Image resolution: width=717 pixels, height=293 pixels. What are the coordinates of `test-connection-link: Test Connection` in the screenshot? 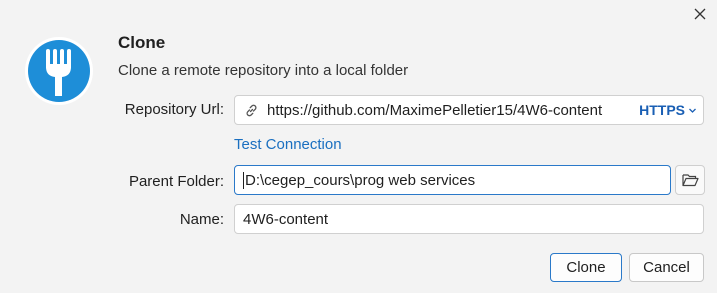 It's located at (288, 144).